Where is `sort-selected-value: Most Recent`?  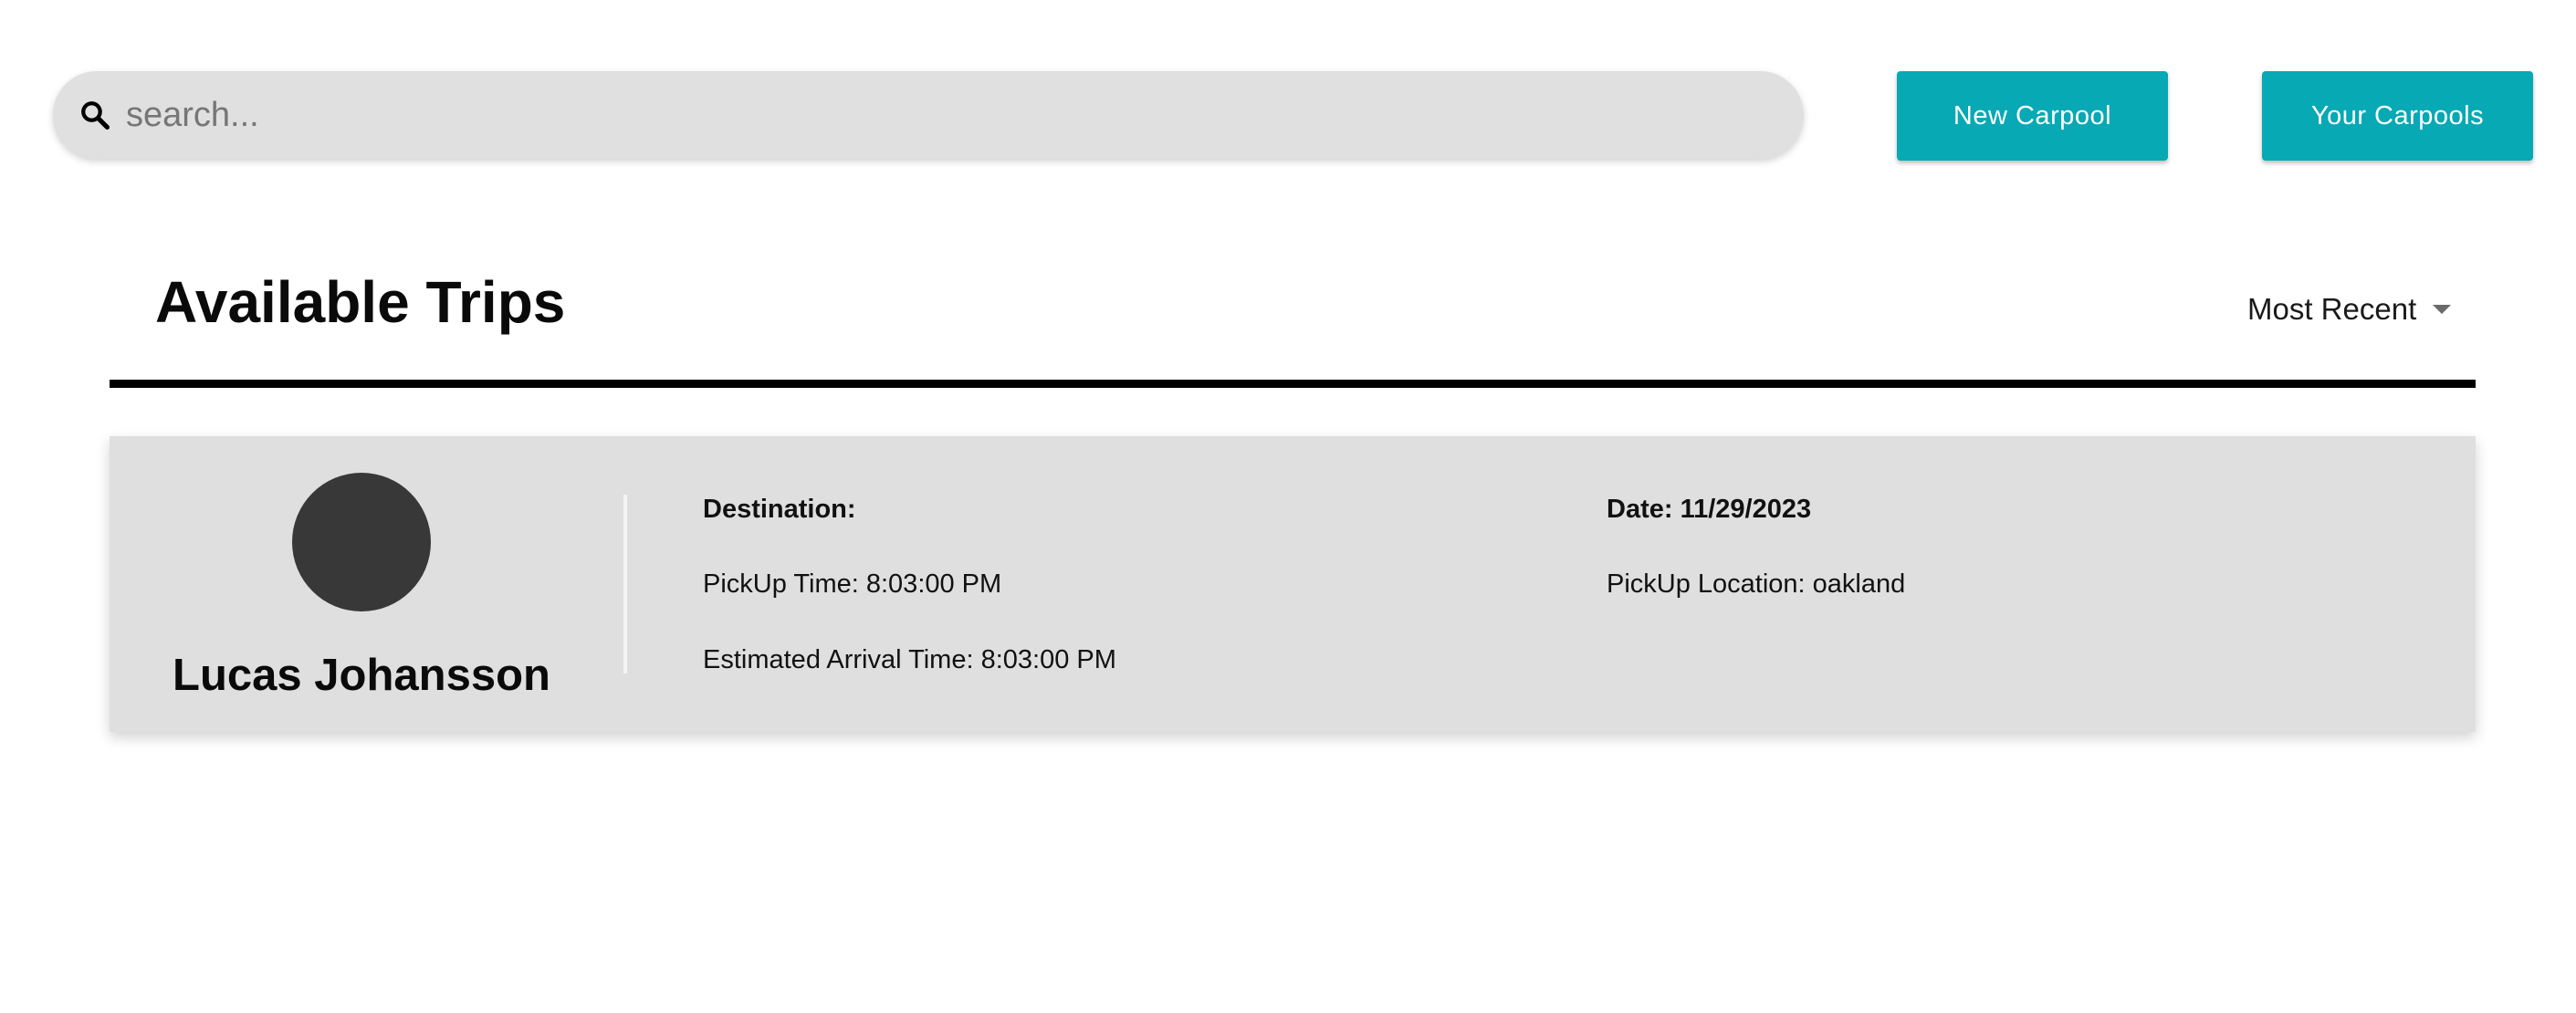 sort-selected-value: Most Recent is located at coordinates (2332, 309).